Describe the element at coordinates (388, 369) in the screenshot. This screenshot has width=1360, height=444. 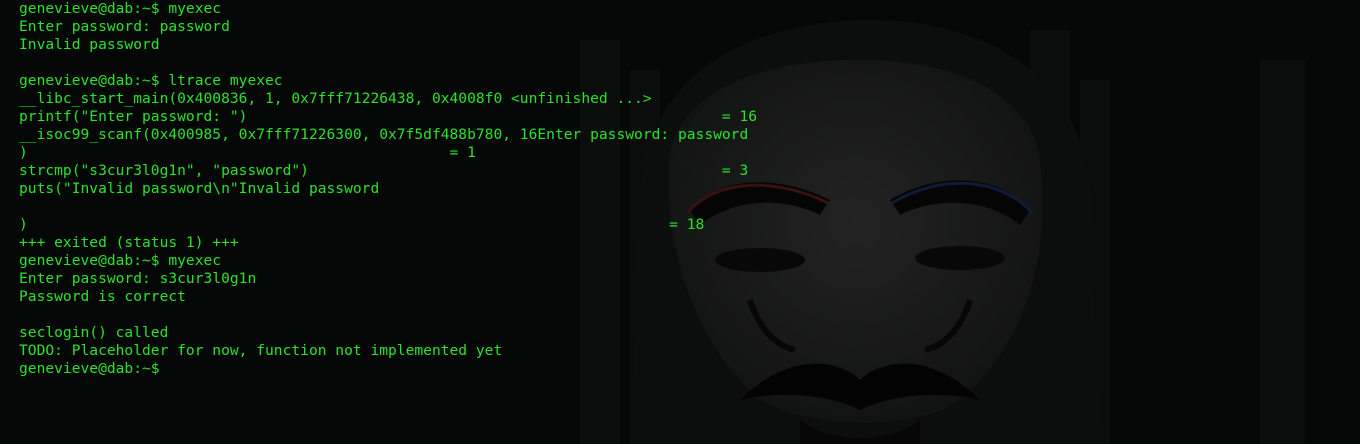
I see `terminal-prompt-line: genevieve@dab:~$` at that location.